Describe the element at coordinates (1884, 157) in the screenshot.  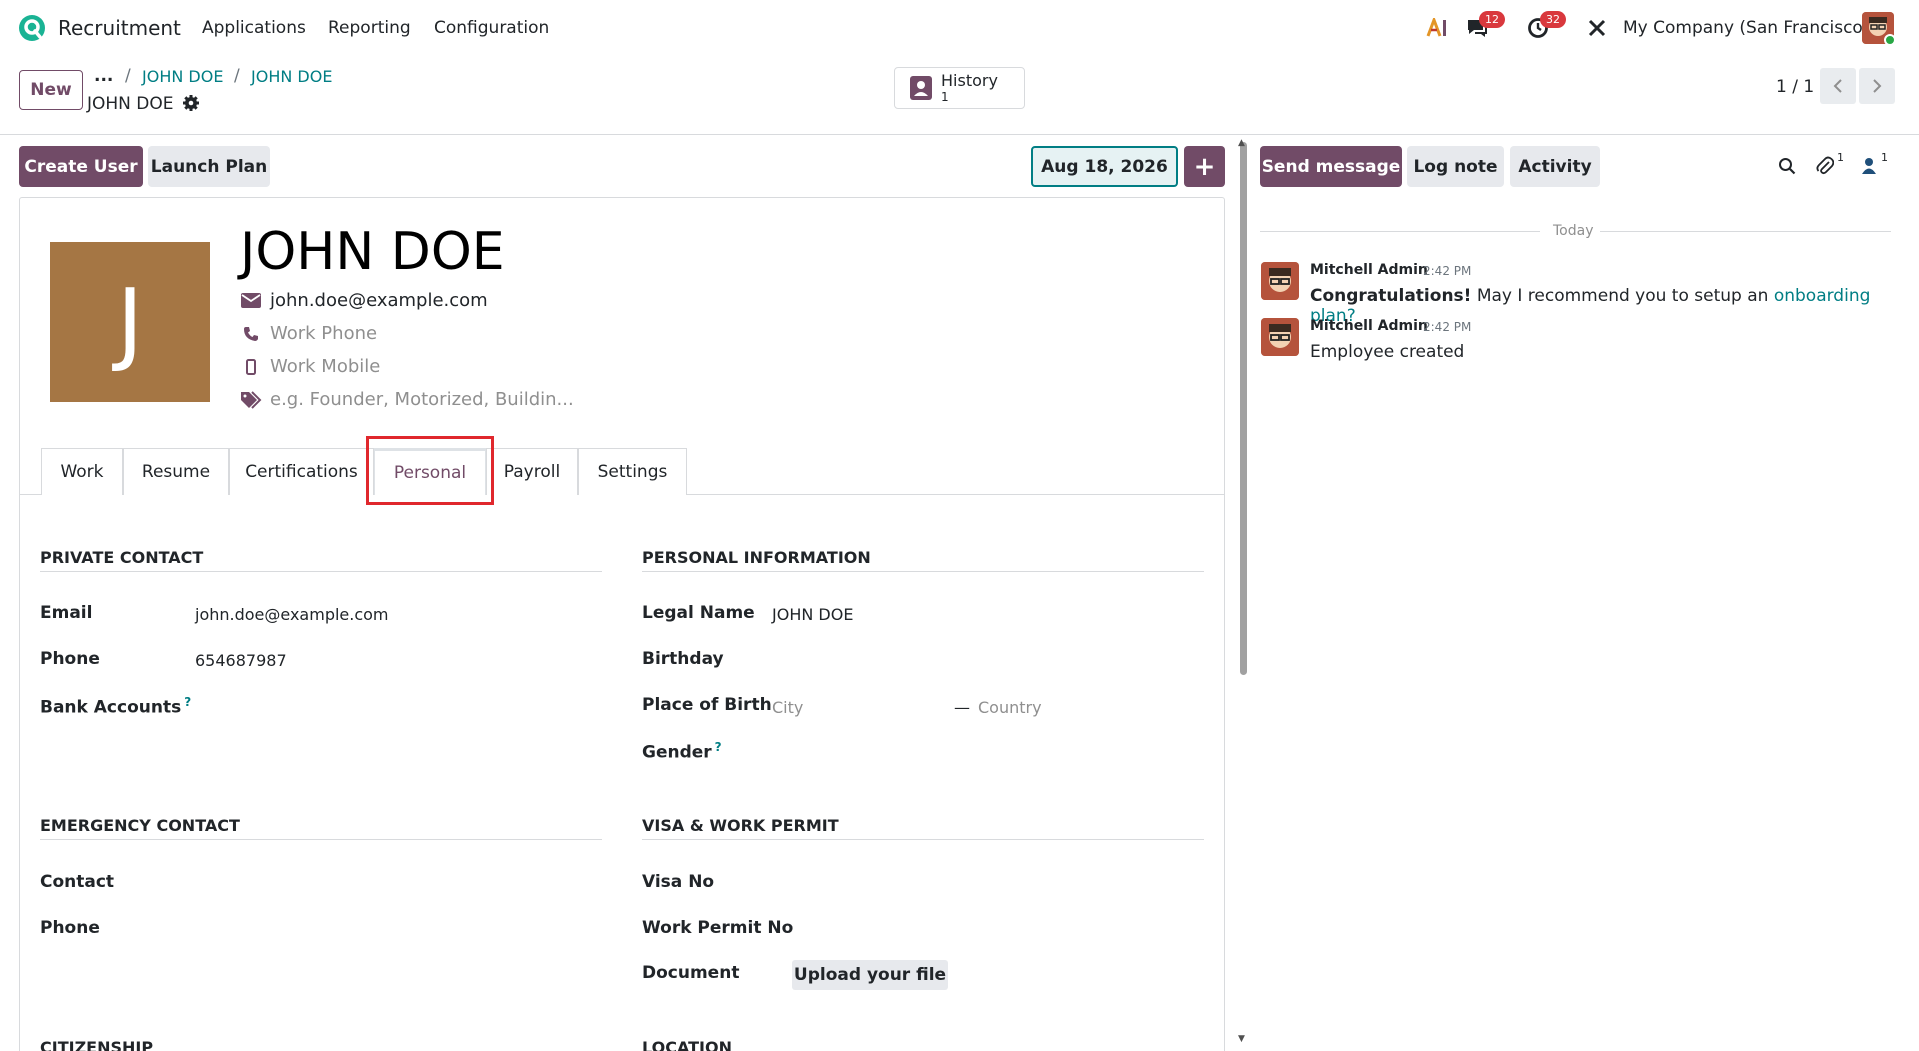
I see `followers-count: 1` at that location.